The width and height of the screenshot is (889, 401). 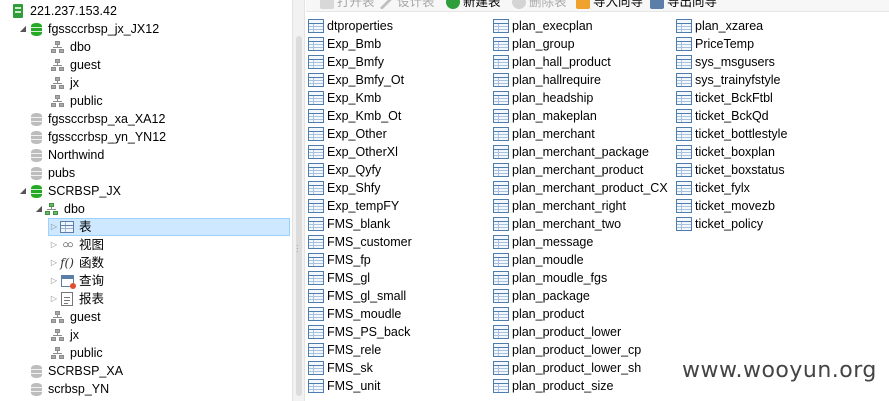 What do you see at coordinates (76, 101) in the screenshot?
I see `tree-schema-public: public` at bounding box center [76, 101].